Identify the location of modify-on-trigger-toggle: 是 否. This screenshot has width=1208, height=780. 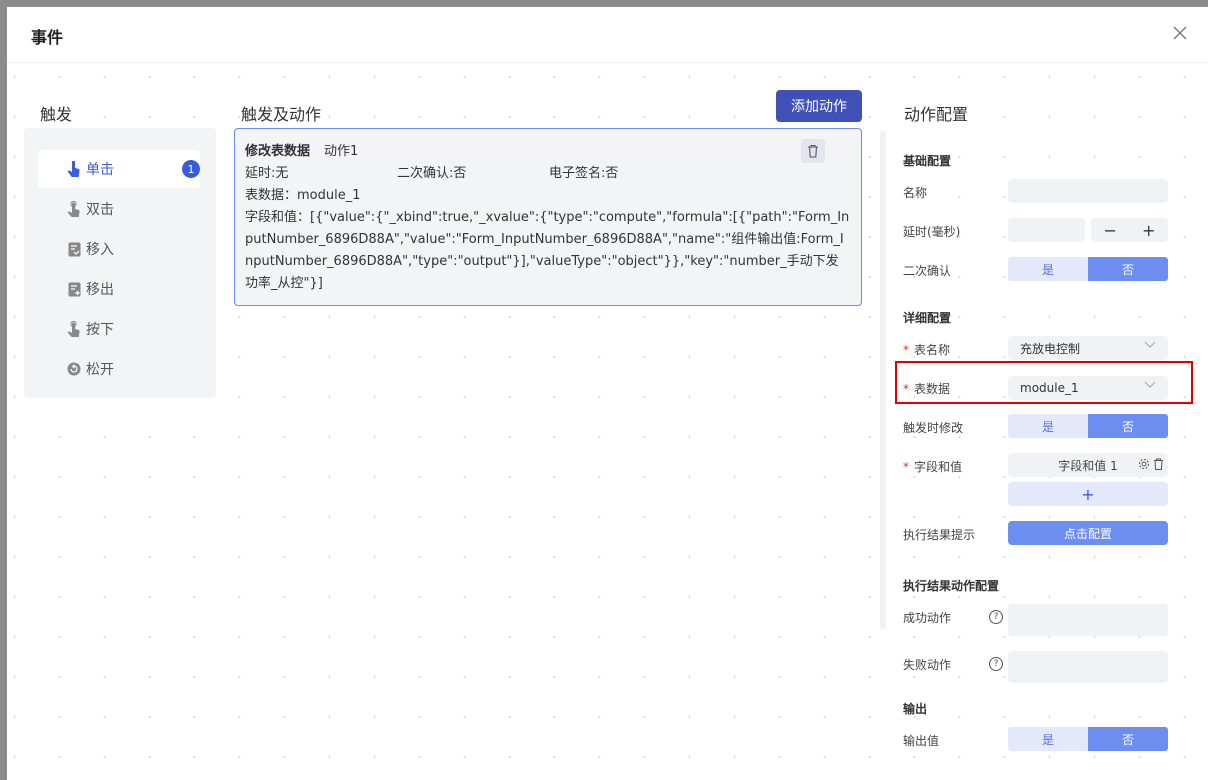
(1088, 426).